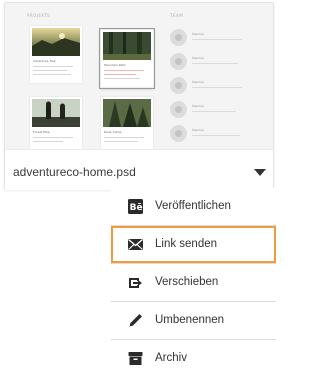 This screenshot has height=373, width=320. I want to click on landscape-photo, so click(56, 42).